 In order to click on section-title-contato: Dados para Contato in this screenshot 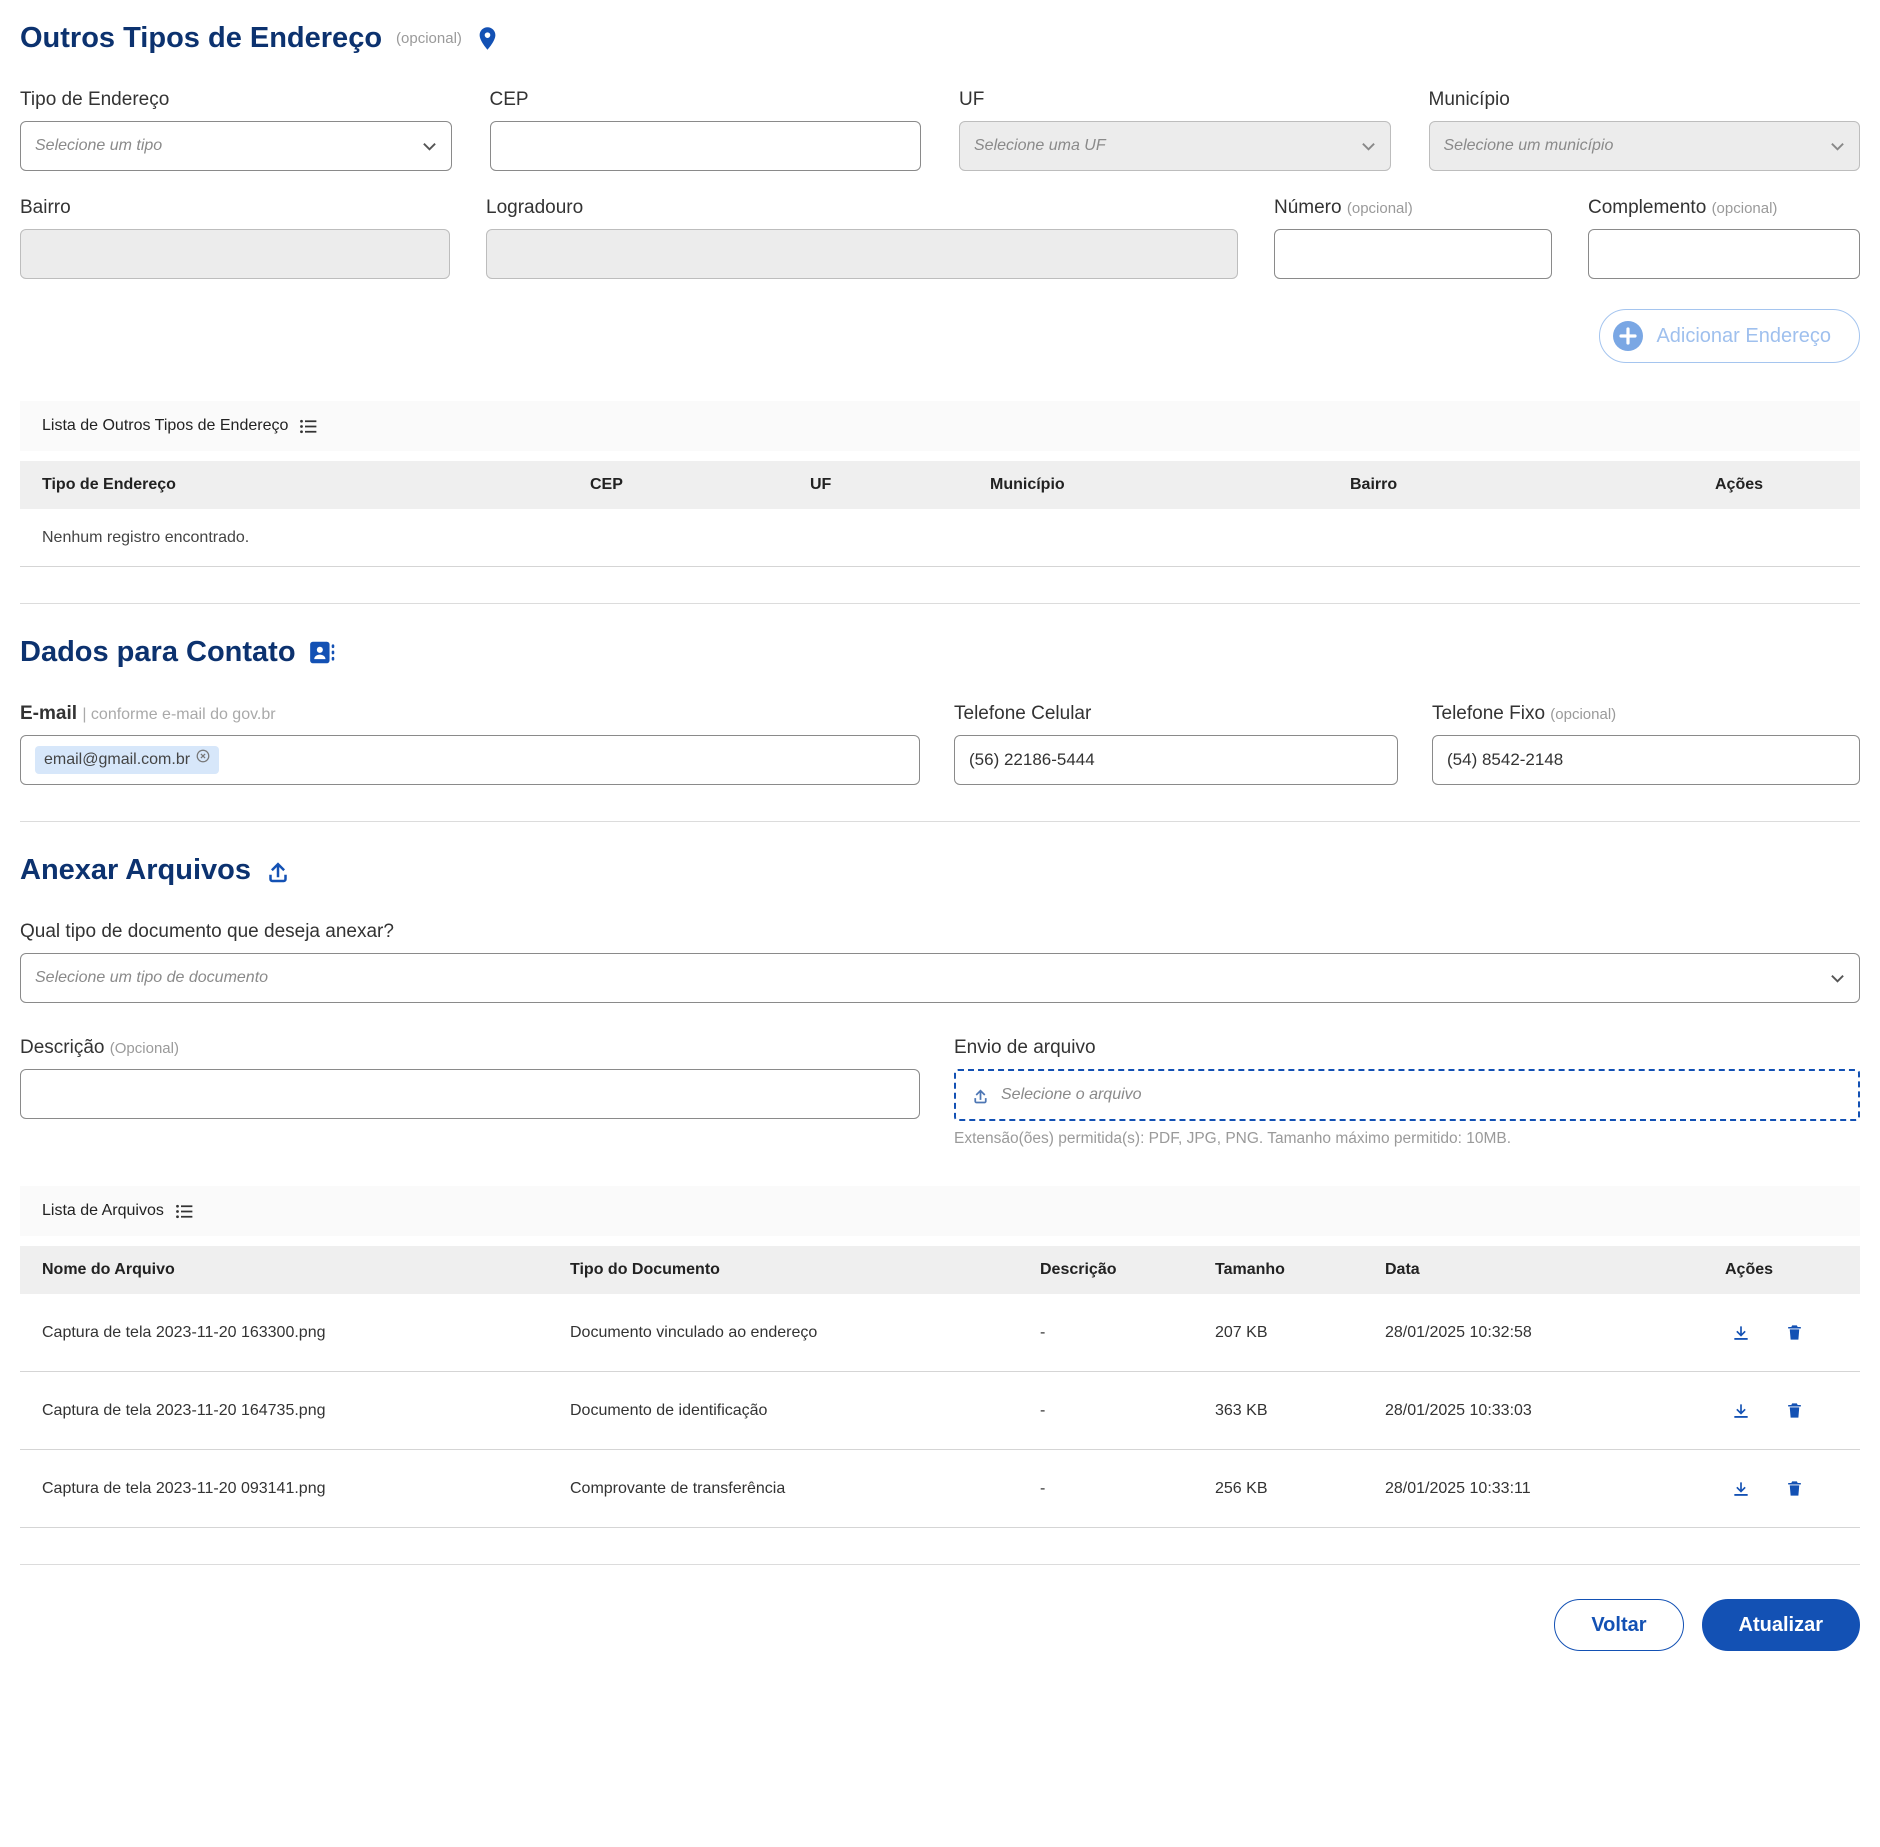, I will do `click(940, 652)`.